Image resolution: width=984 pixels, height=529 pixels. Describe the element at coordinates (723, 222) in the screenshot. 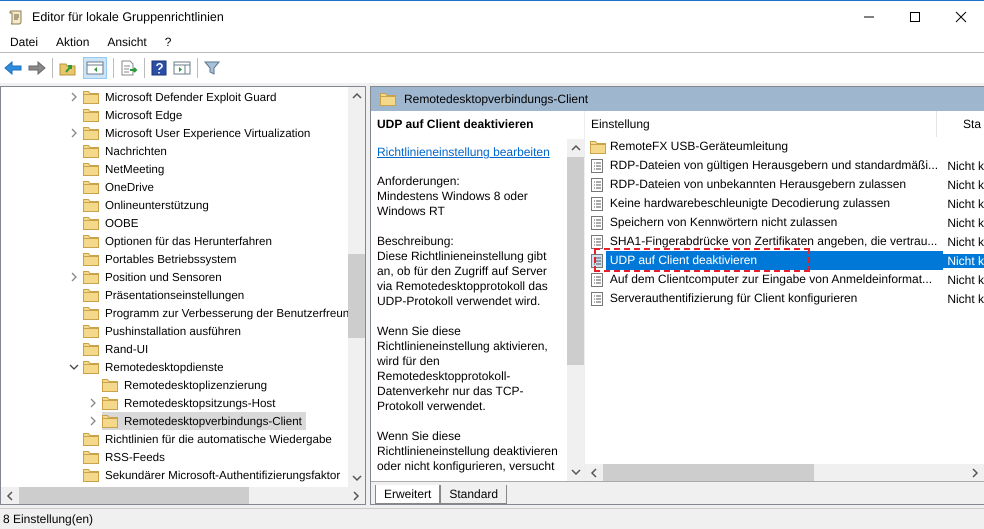

I see `setting-name: Speichern von Kennwörtern nicht zulassen` at that location.